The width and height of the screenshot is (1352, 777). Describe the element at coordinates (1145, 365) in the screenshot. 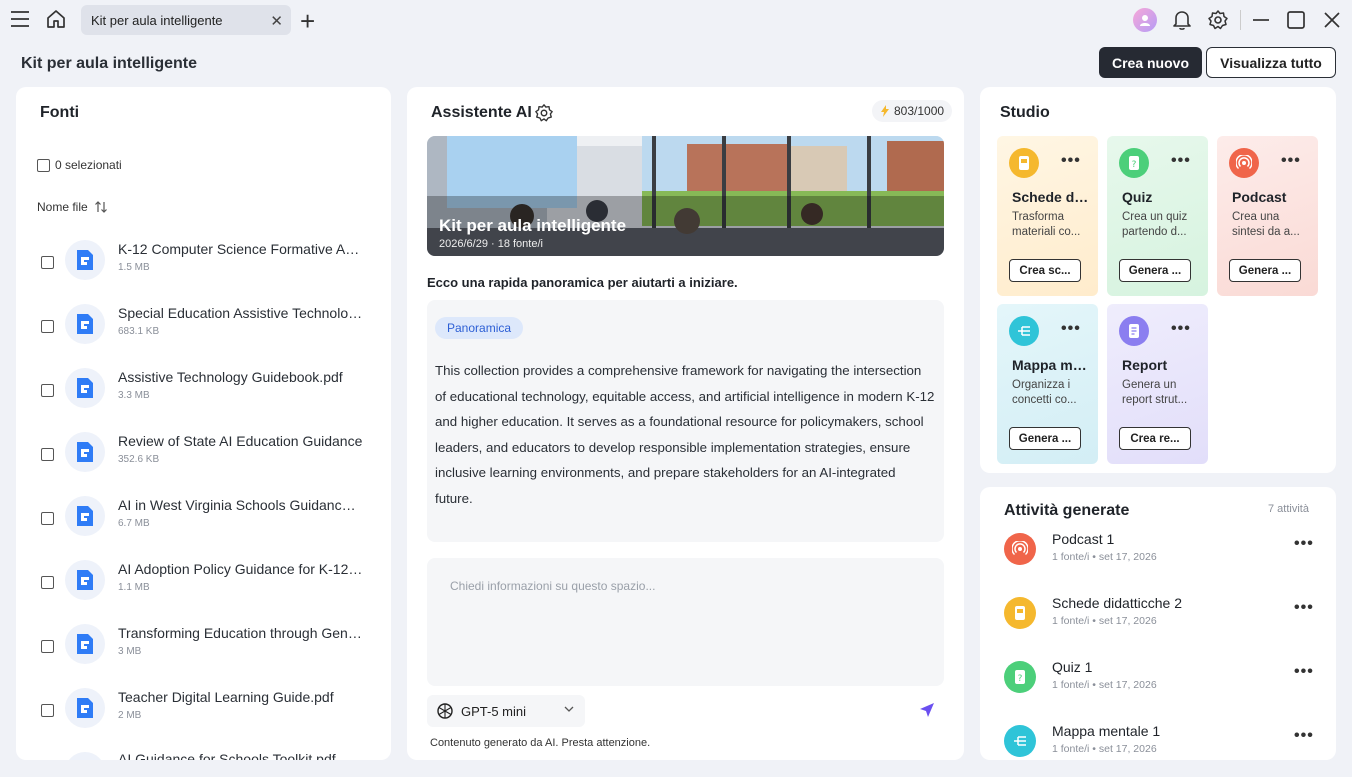

I see `card-title: Report` at that location.